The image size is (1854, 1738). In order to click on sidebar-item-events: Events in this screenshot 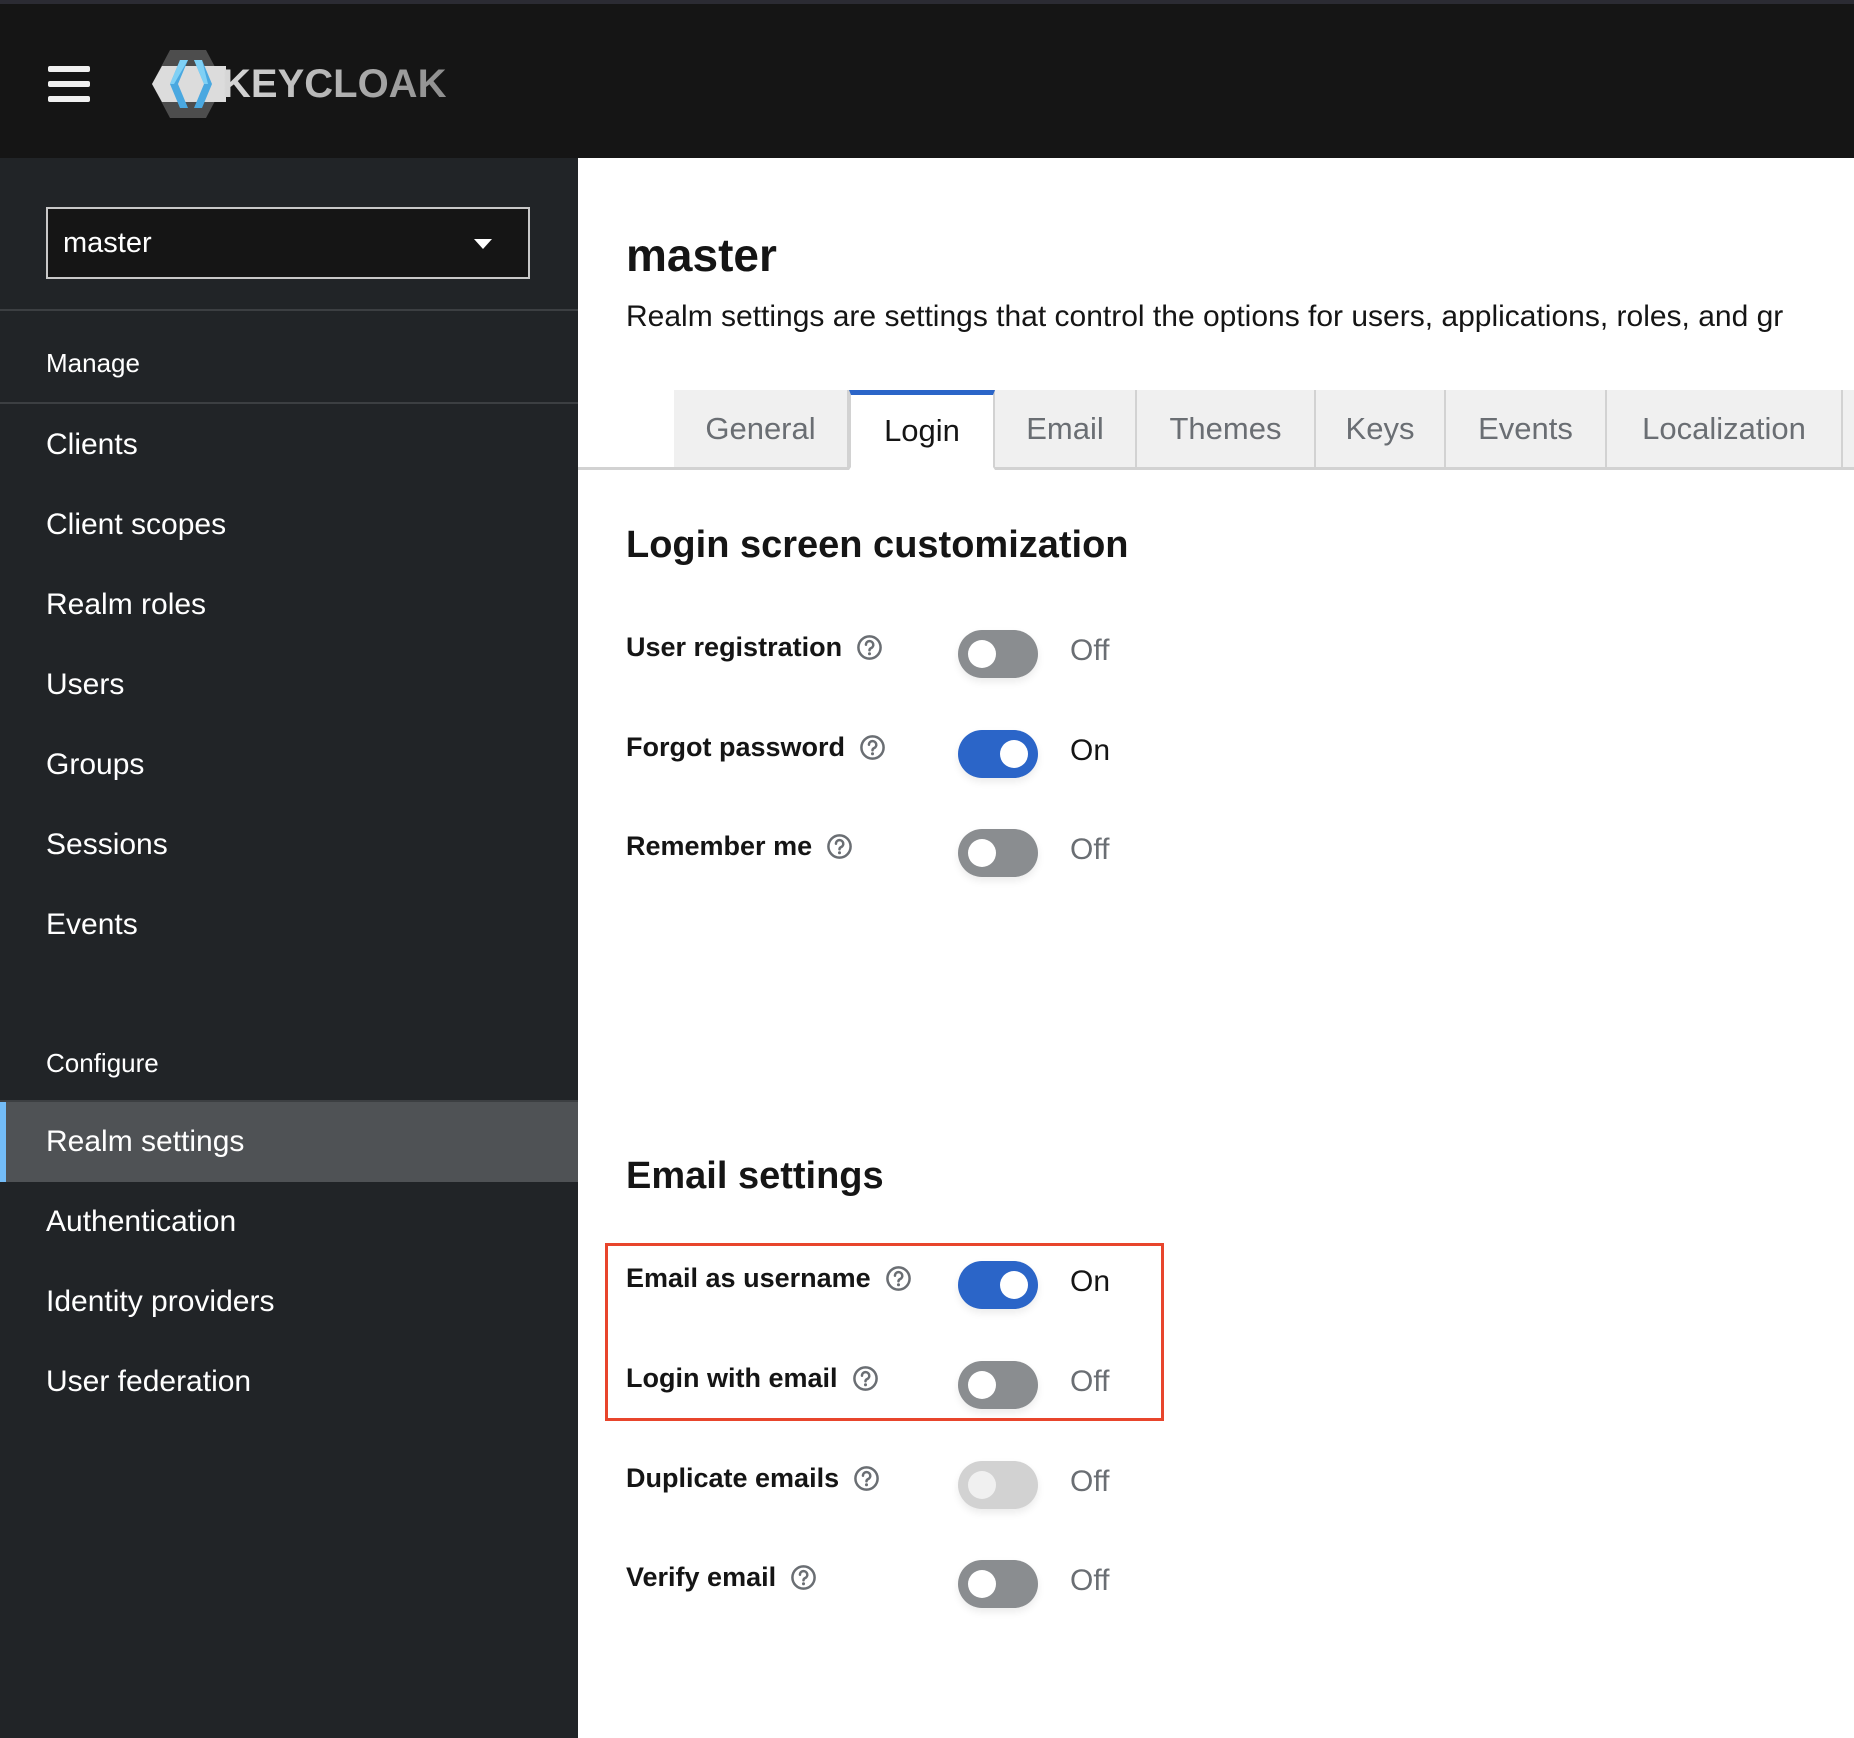, I will do `click(289, 925)`.